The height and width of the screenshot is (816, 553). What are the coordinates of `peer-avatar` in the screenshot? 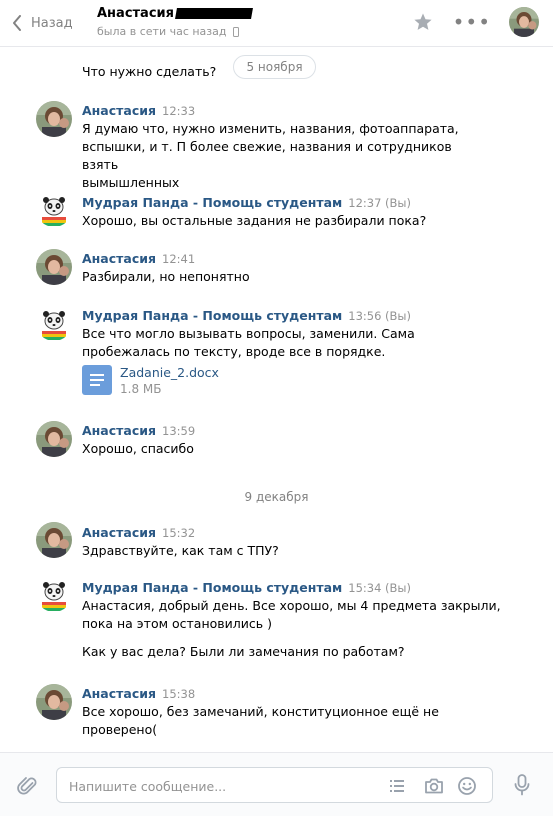 It's located at (524, 22).